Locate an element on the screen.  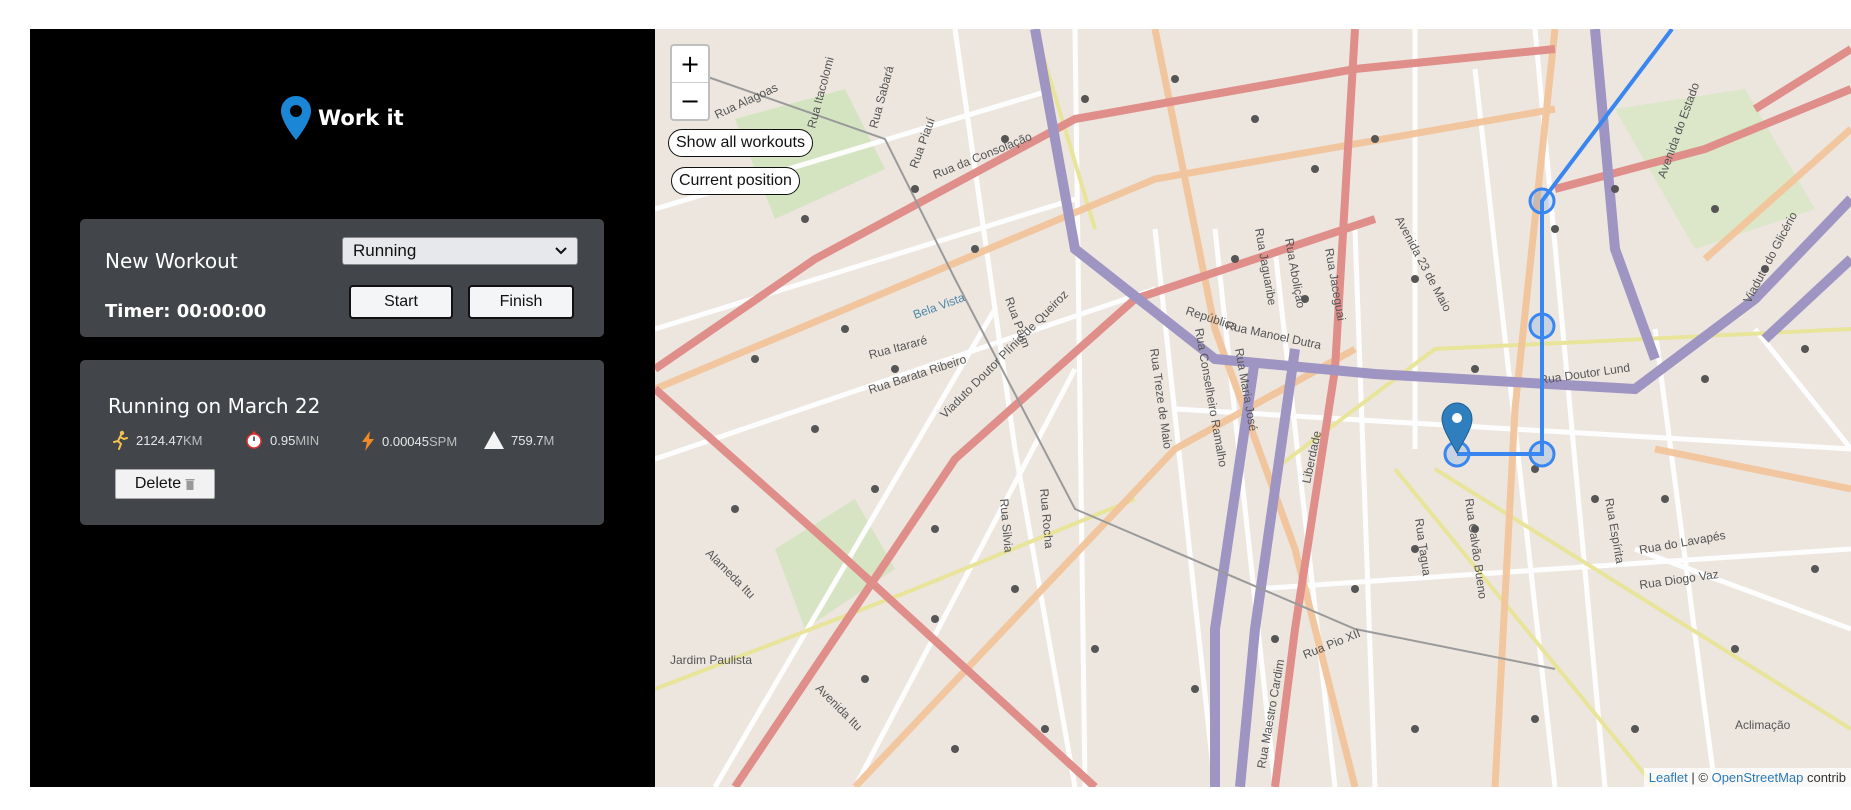
zoom-out-button: − is located at coordinates (690, 101).